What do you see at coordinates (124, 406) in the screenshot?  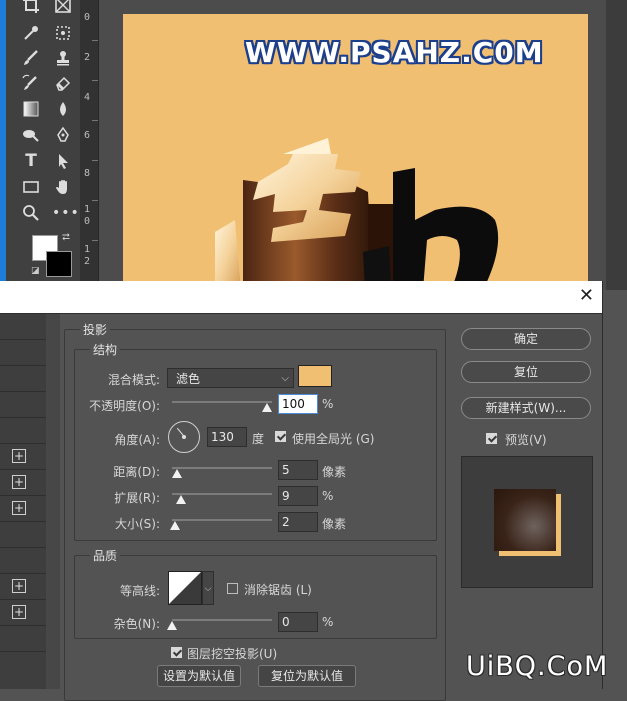 I see `opacity-label: 不透明度(O):` at bounding box center [124, 406].